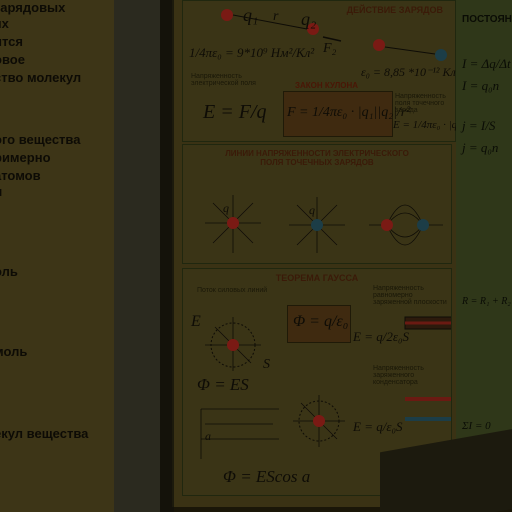  I want to click on current-formula: j = I/S, so click(479, 125).